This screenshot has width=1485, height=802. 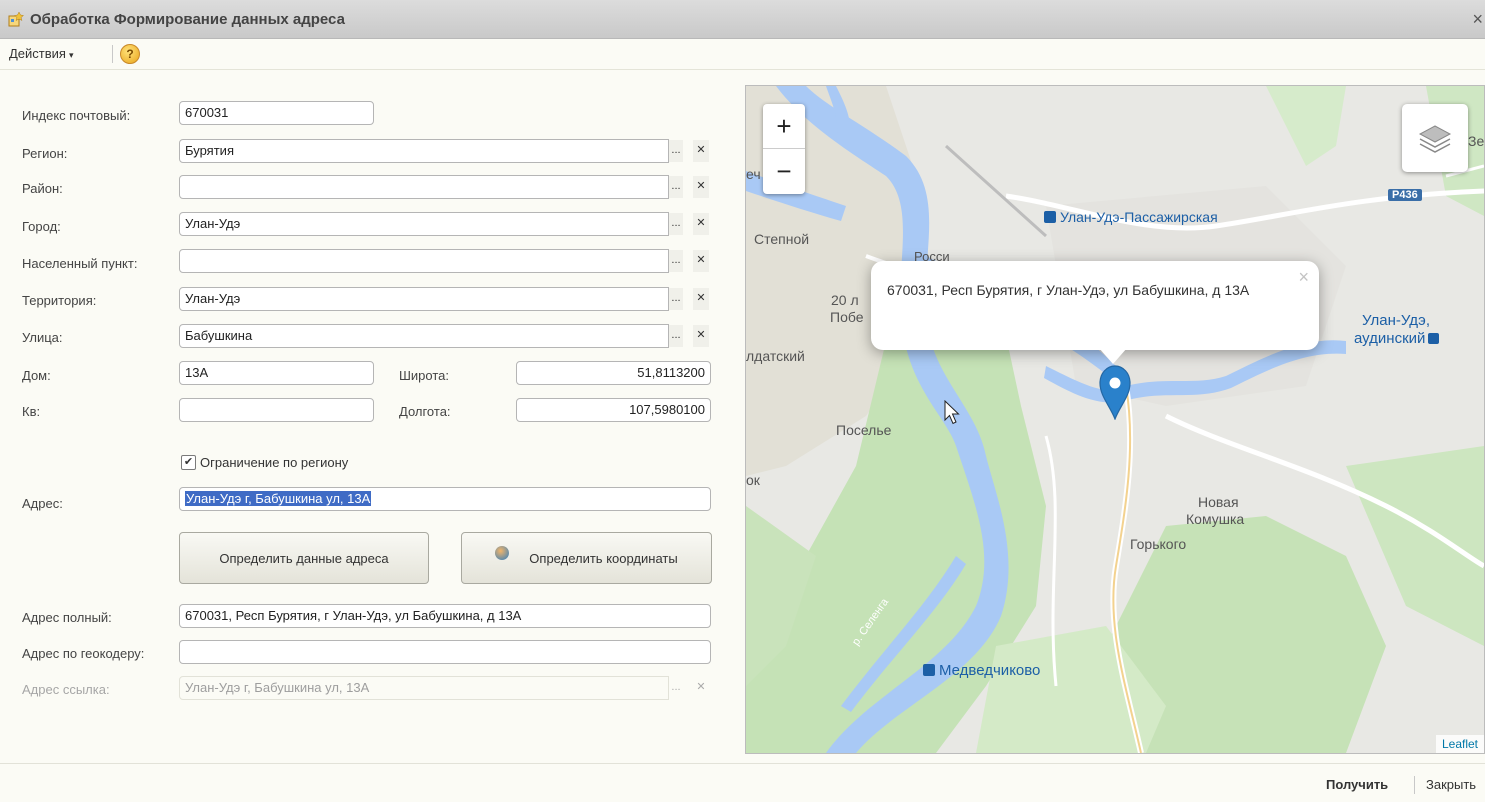 I want to click on road-badge-r436: Р436, so click(x=1405, y=195).